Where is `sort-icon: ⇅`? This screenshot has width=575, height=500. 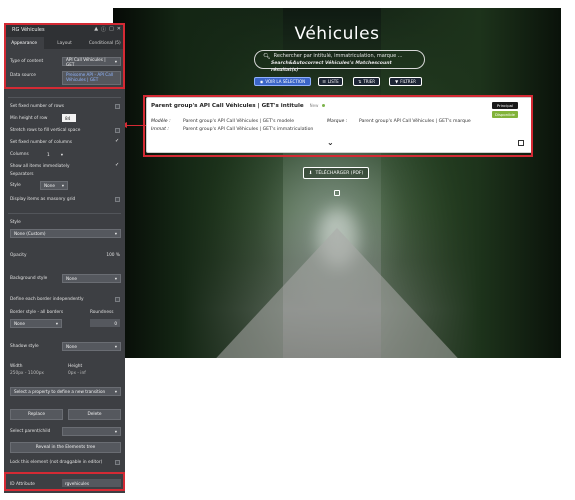 sort-icon: ⇅ is located at coordinates (359, 81).